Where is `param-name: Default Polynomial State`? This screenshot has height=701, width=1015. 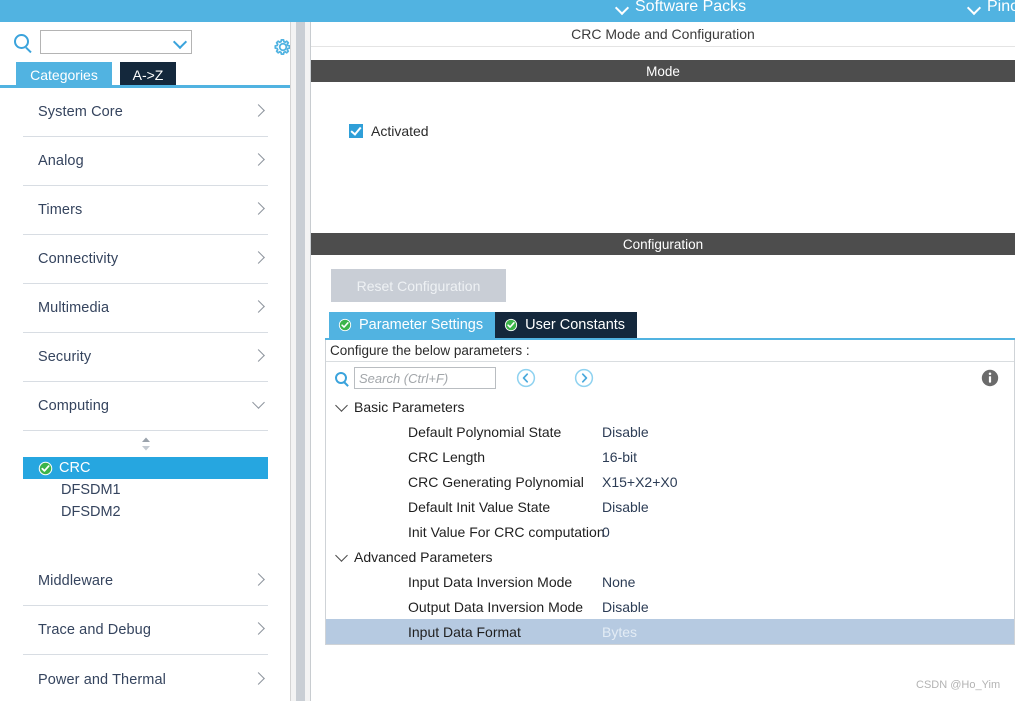
param-name: Default Polynomial State is located at coordinates (485, 431).